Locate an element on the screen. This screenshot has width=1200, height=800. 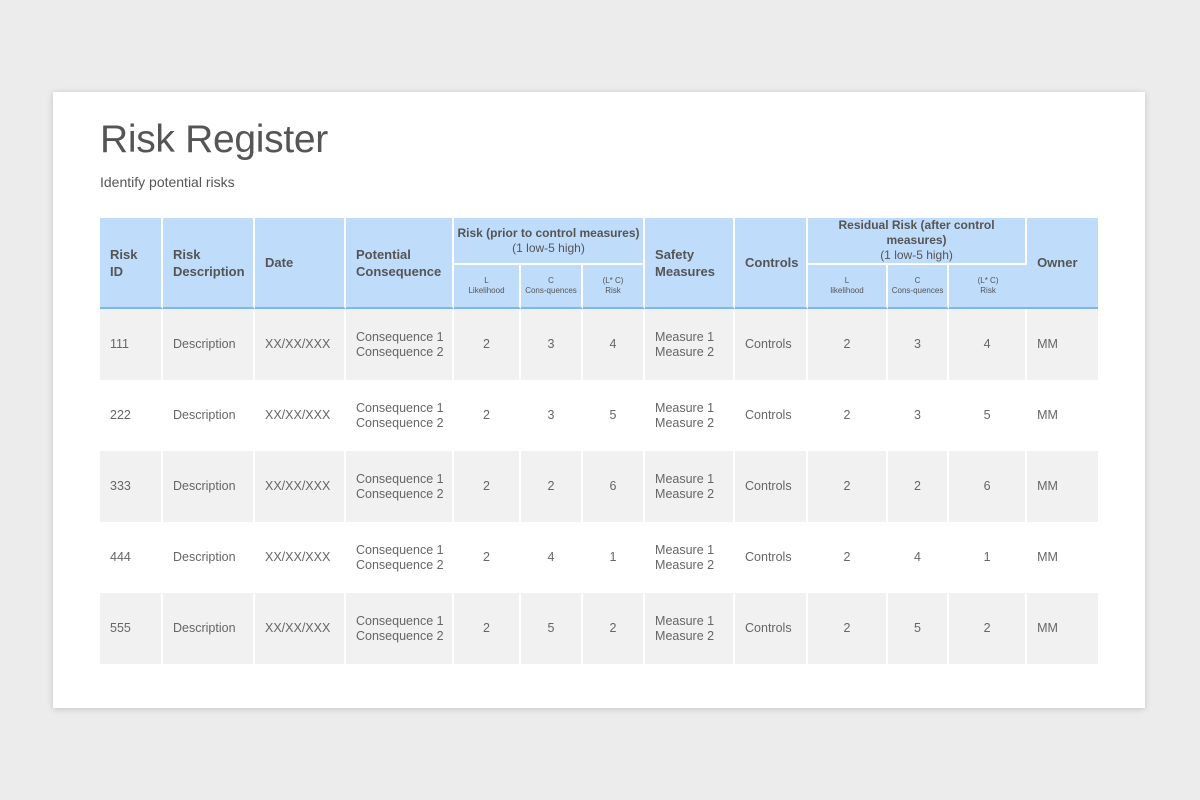
header-residual-likelihood-label: likelihood is located at coordinates (847, 290).